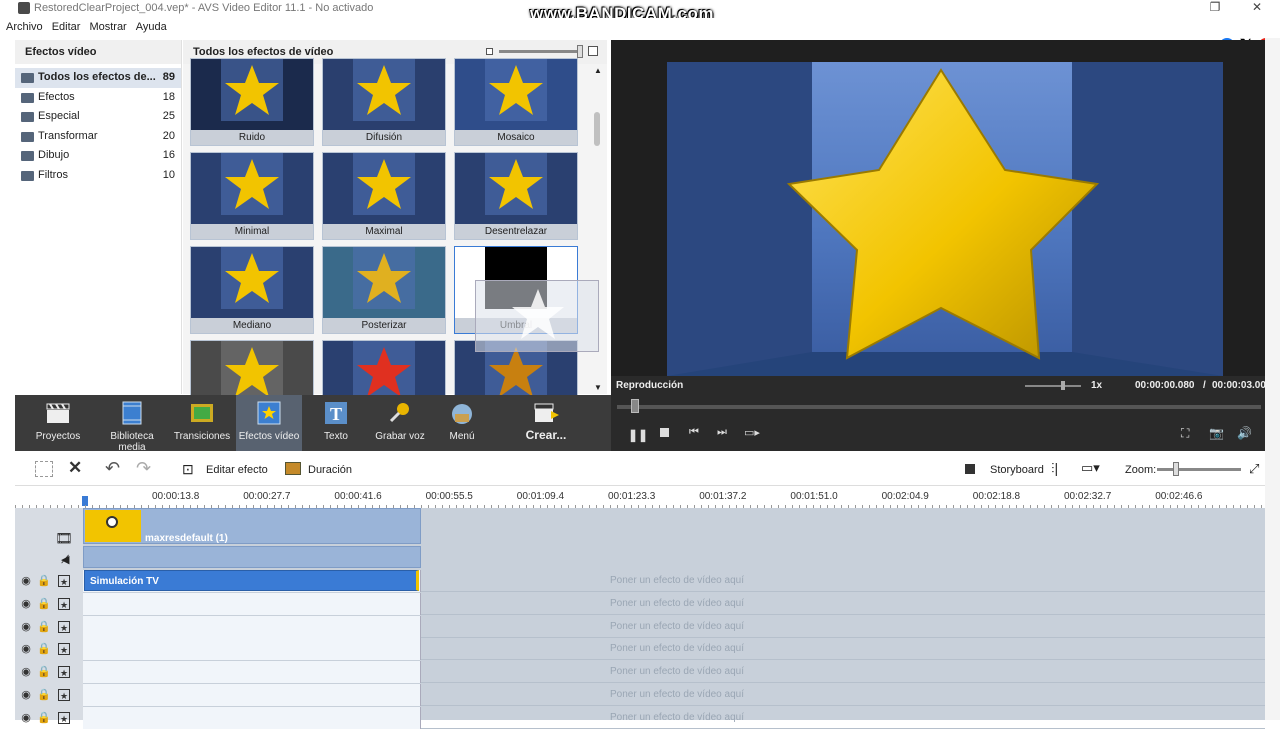 This screenshot has width=1280, height=729. I want to click on undo-icon: ↶, so click(112, 468).